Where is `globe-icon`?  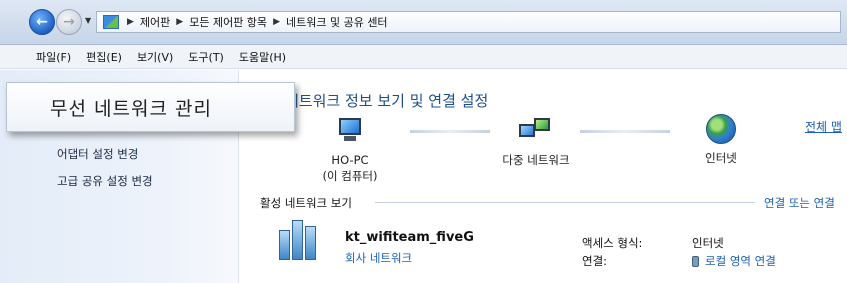 globe-icon is located at coordinates (721, 129).